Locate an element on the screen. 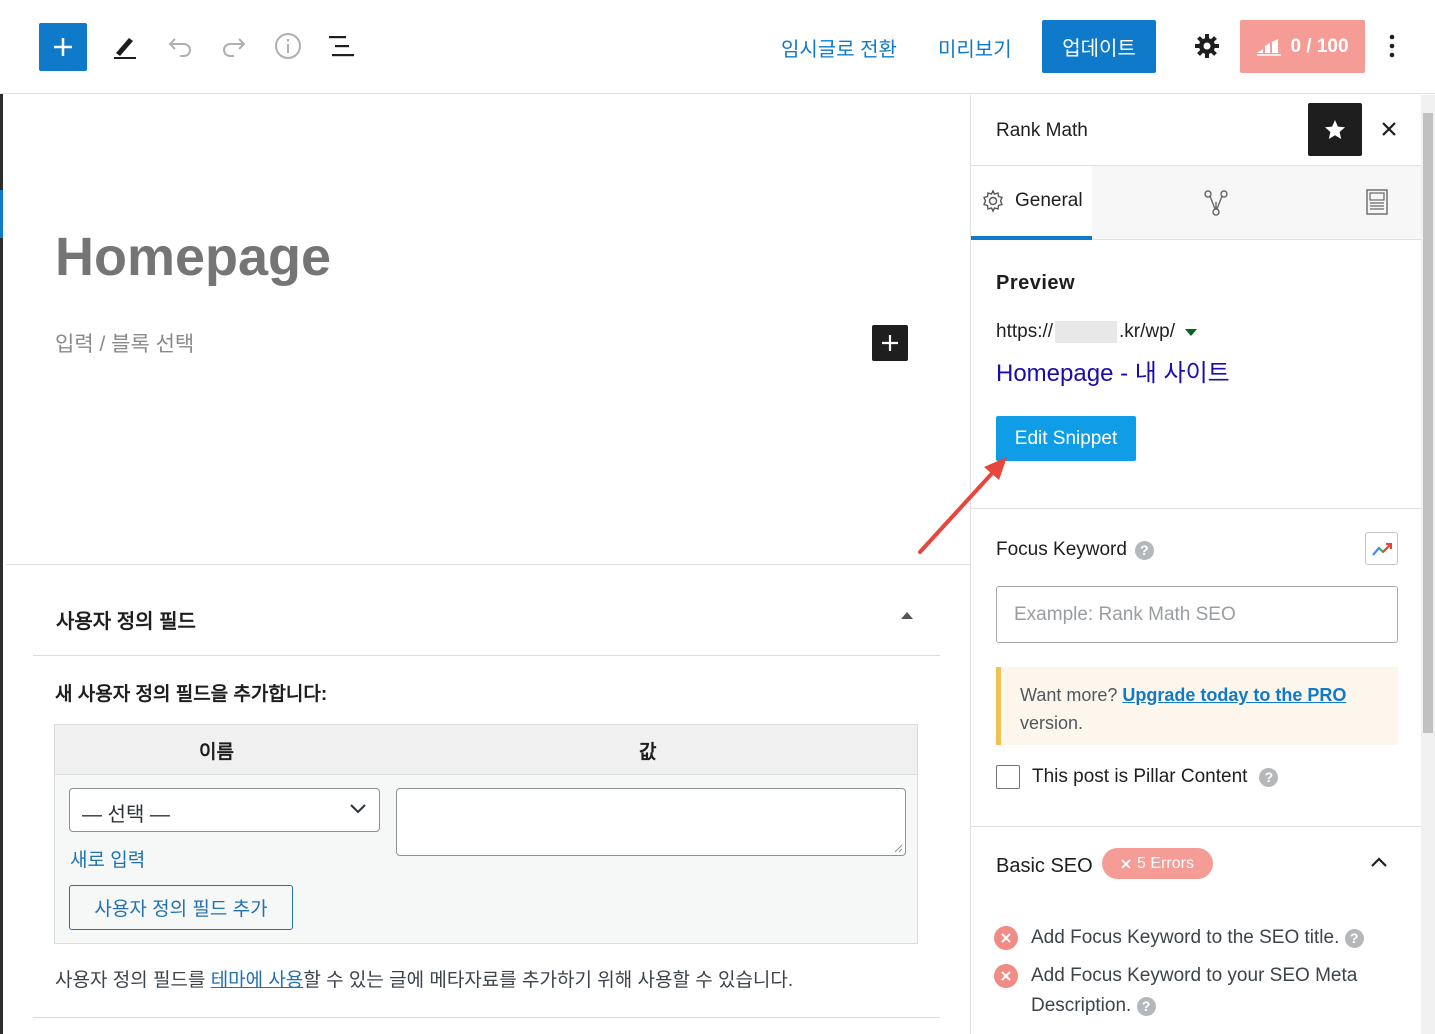  meta-key-select: — 선택 — is located at coordinates (224, 810).